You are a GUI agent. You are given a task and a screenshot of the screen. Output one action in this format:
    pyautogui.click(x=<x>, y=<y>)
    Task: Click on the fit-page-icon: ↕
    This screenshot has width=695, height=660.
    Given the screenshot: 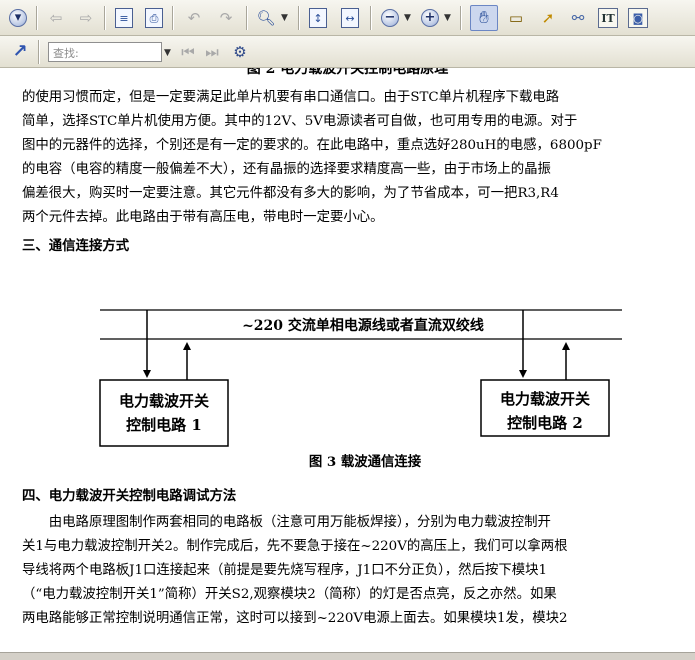 What is the action you would take?
    pyautogui.click(x=318, y=18)
    